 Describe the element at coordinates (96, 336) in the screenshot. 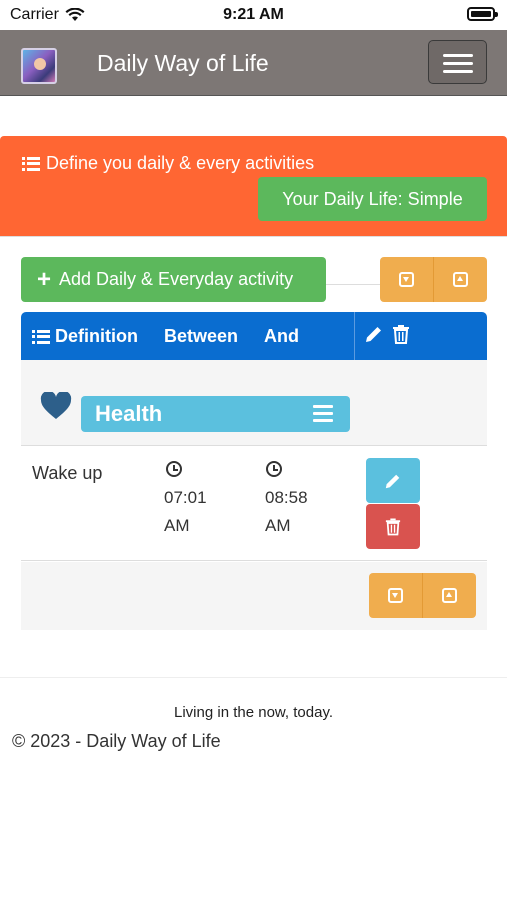

I see `column-definition-label: Definition` at that location.